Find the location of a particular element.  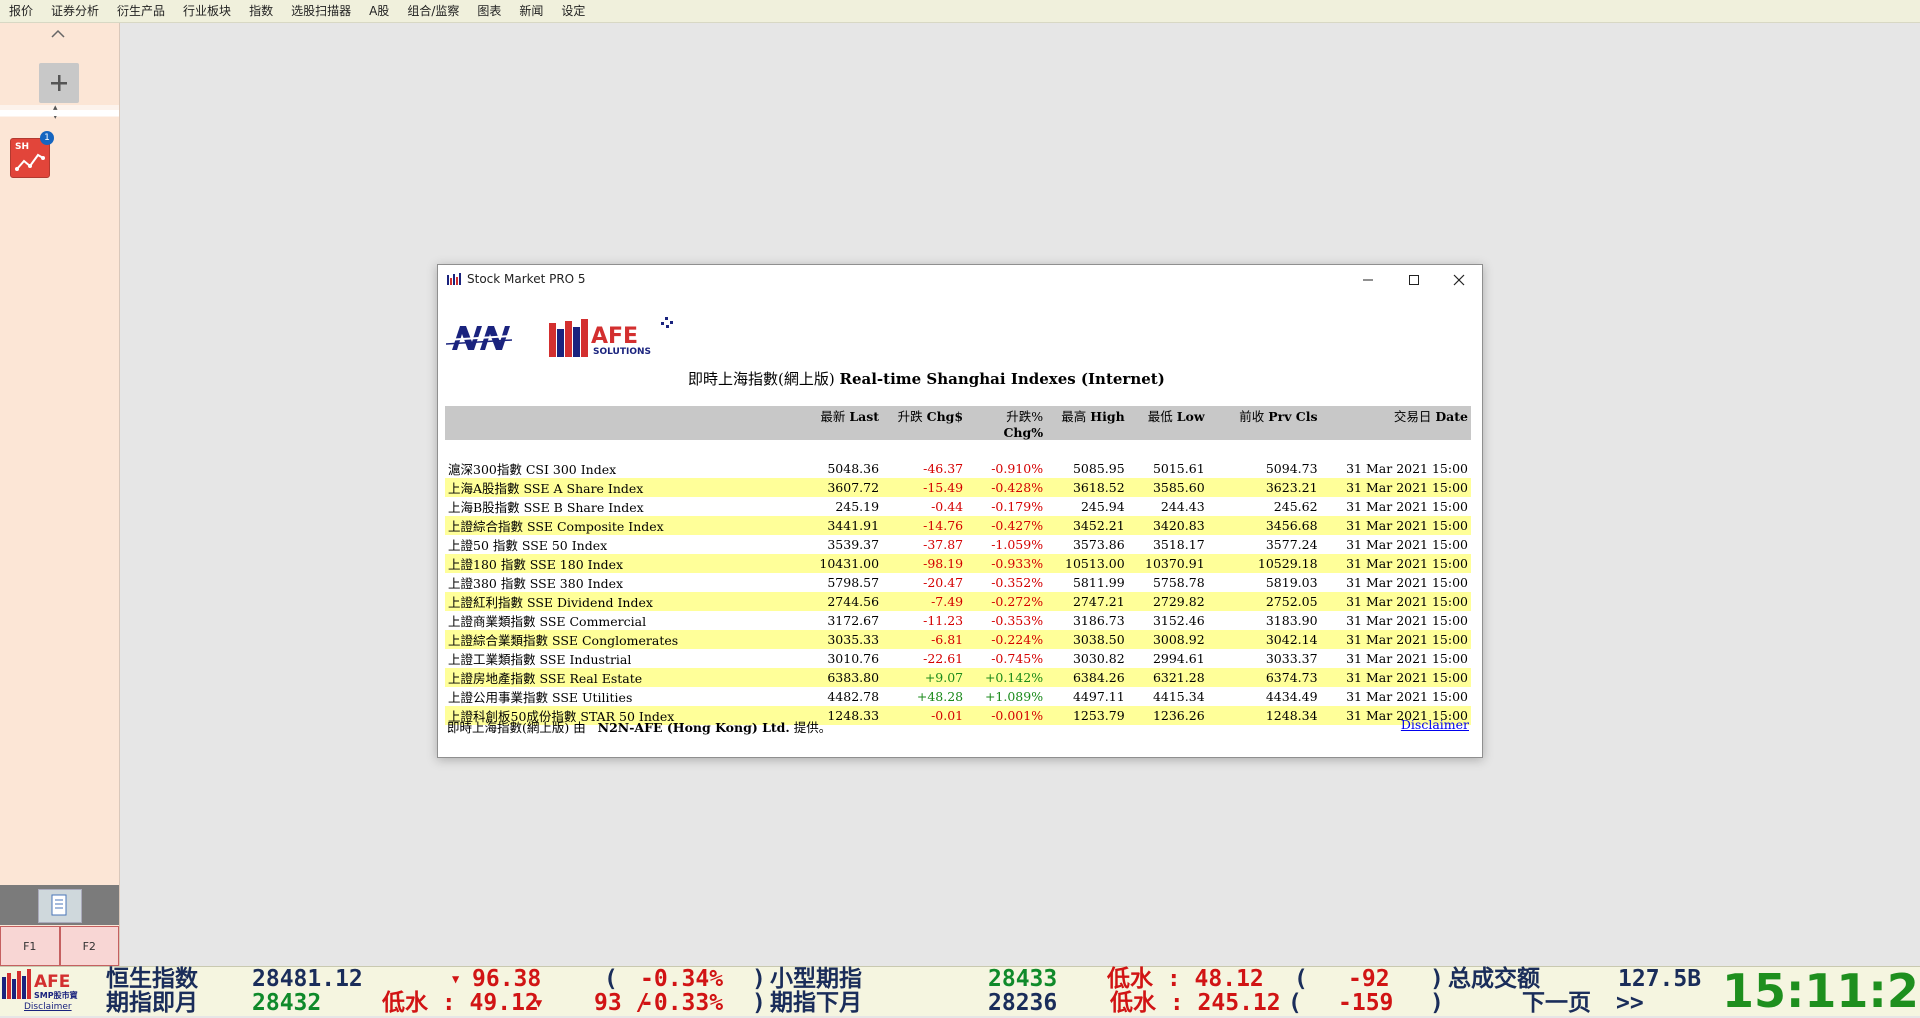

change-pct: -0.427% is located at coordinates (1006, 525).